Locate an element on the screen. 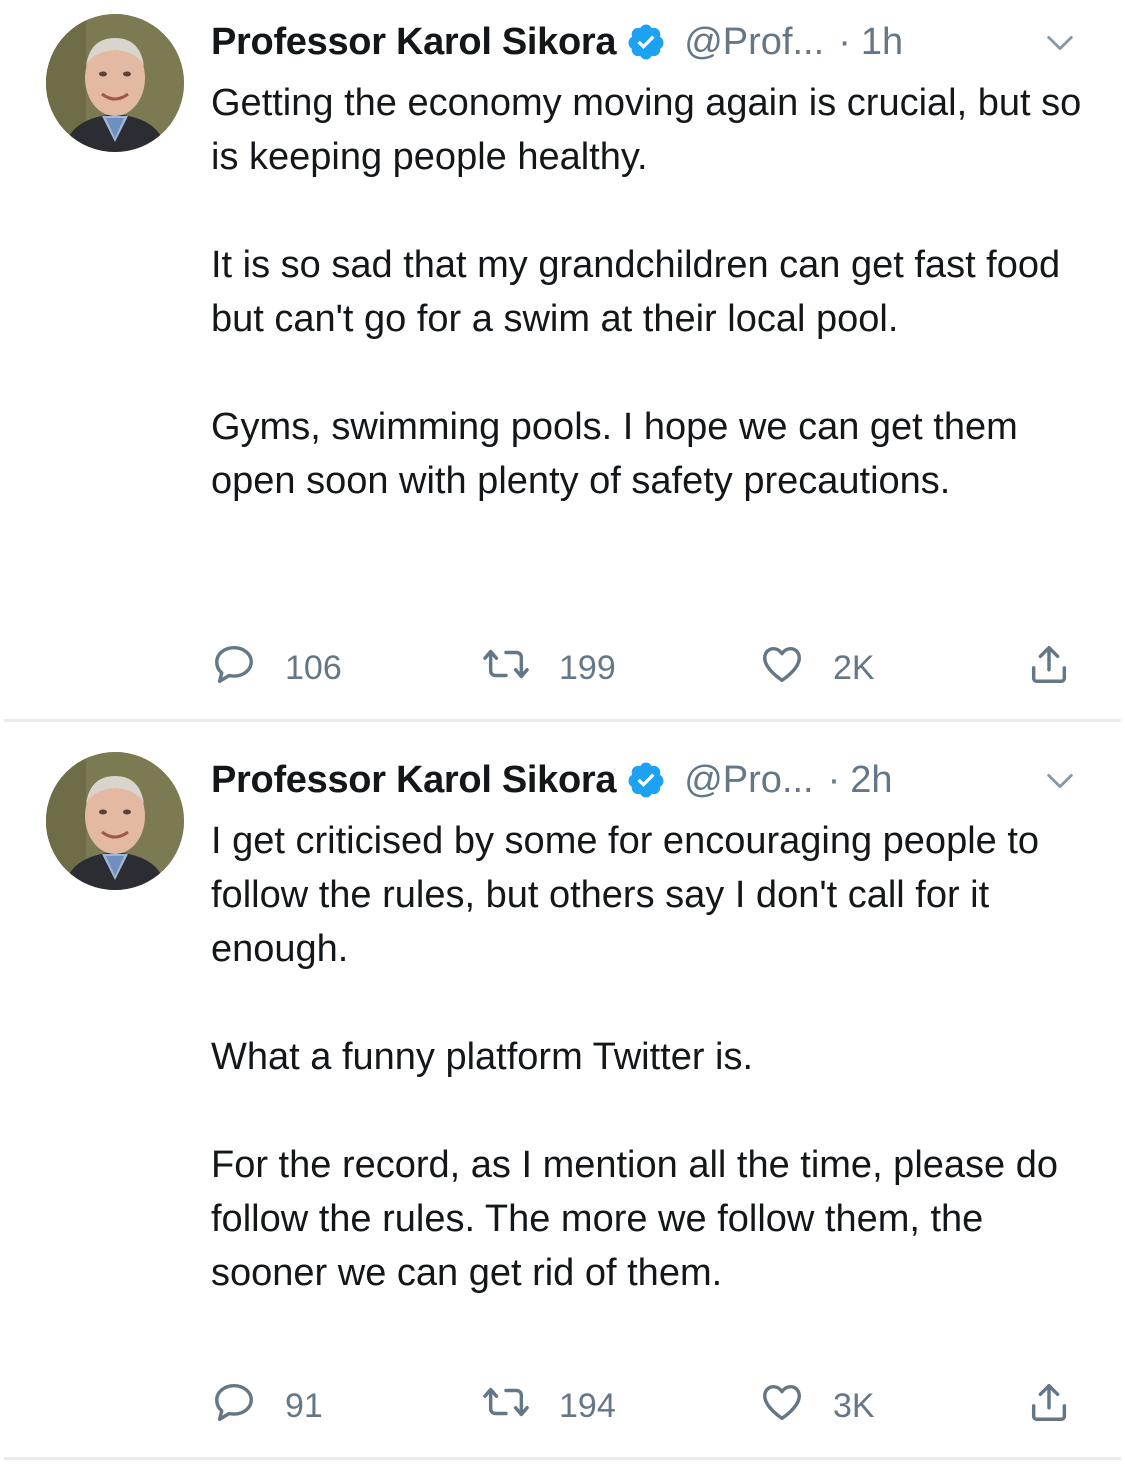 This screenshot has width=1125, height=1465. tweet-paragraph: What a funny platform Twitter is. is located at coordinates (482, 1057).